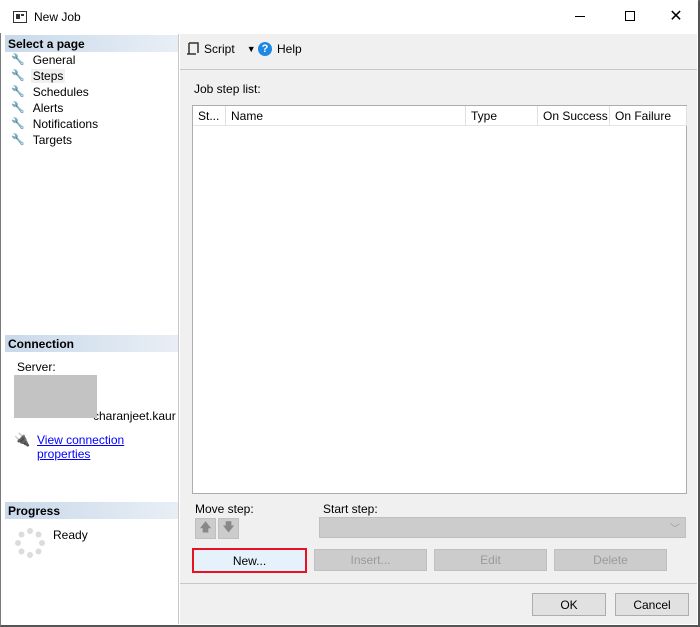 Image resolution: width=700 pixels, height=627 pixels. What do you see at coordinates (55, 396) in the screenshot?
I see `redacted-server-info` at bounding box center [55, 396].